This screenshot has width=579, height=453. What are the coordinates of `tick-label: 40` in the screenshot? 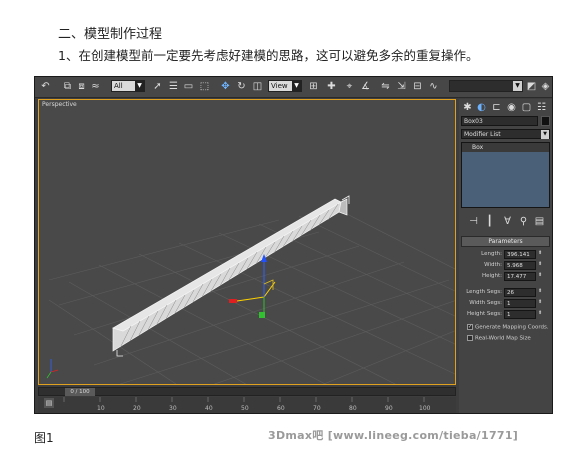 It's located at (209, 408).